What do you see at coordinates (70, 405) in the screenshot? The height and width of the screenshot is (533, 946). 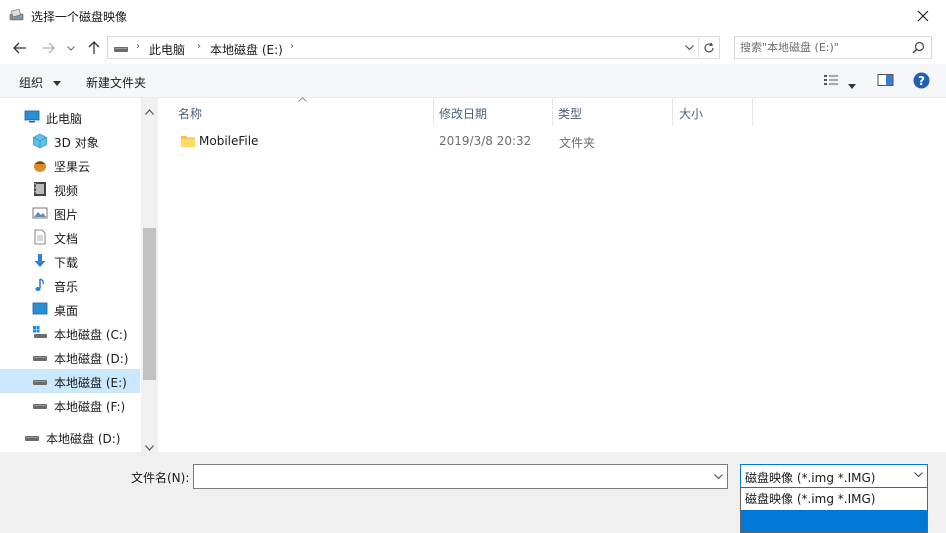 I see `sidebar-item-local-disk-f: 本地磁盘 (F:)` at bounding box center [70, 405].